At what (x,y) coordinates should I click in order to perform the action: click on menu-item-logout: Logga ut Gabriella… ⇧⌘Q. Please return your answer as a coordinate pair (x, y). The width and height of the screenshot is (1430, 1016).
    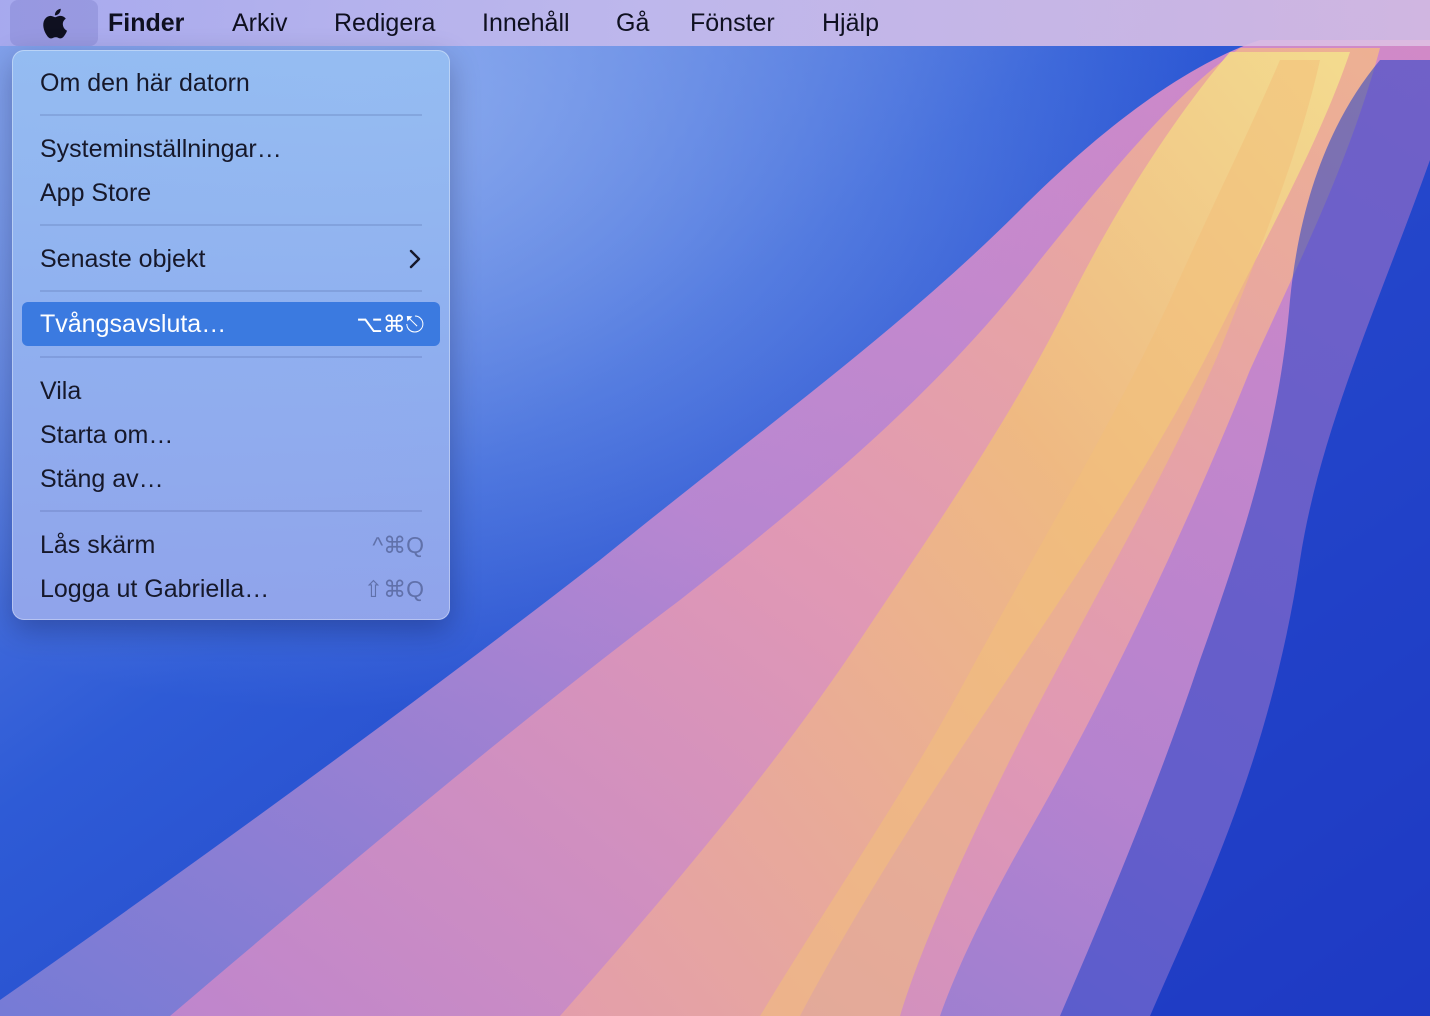
    Looking at the image, I should click on (231, 589).